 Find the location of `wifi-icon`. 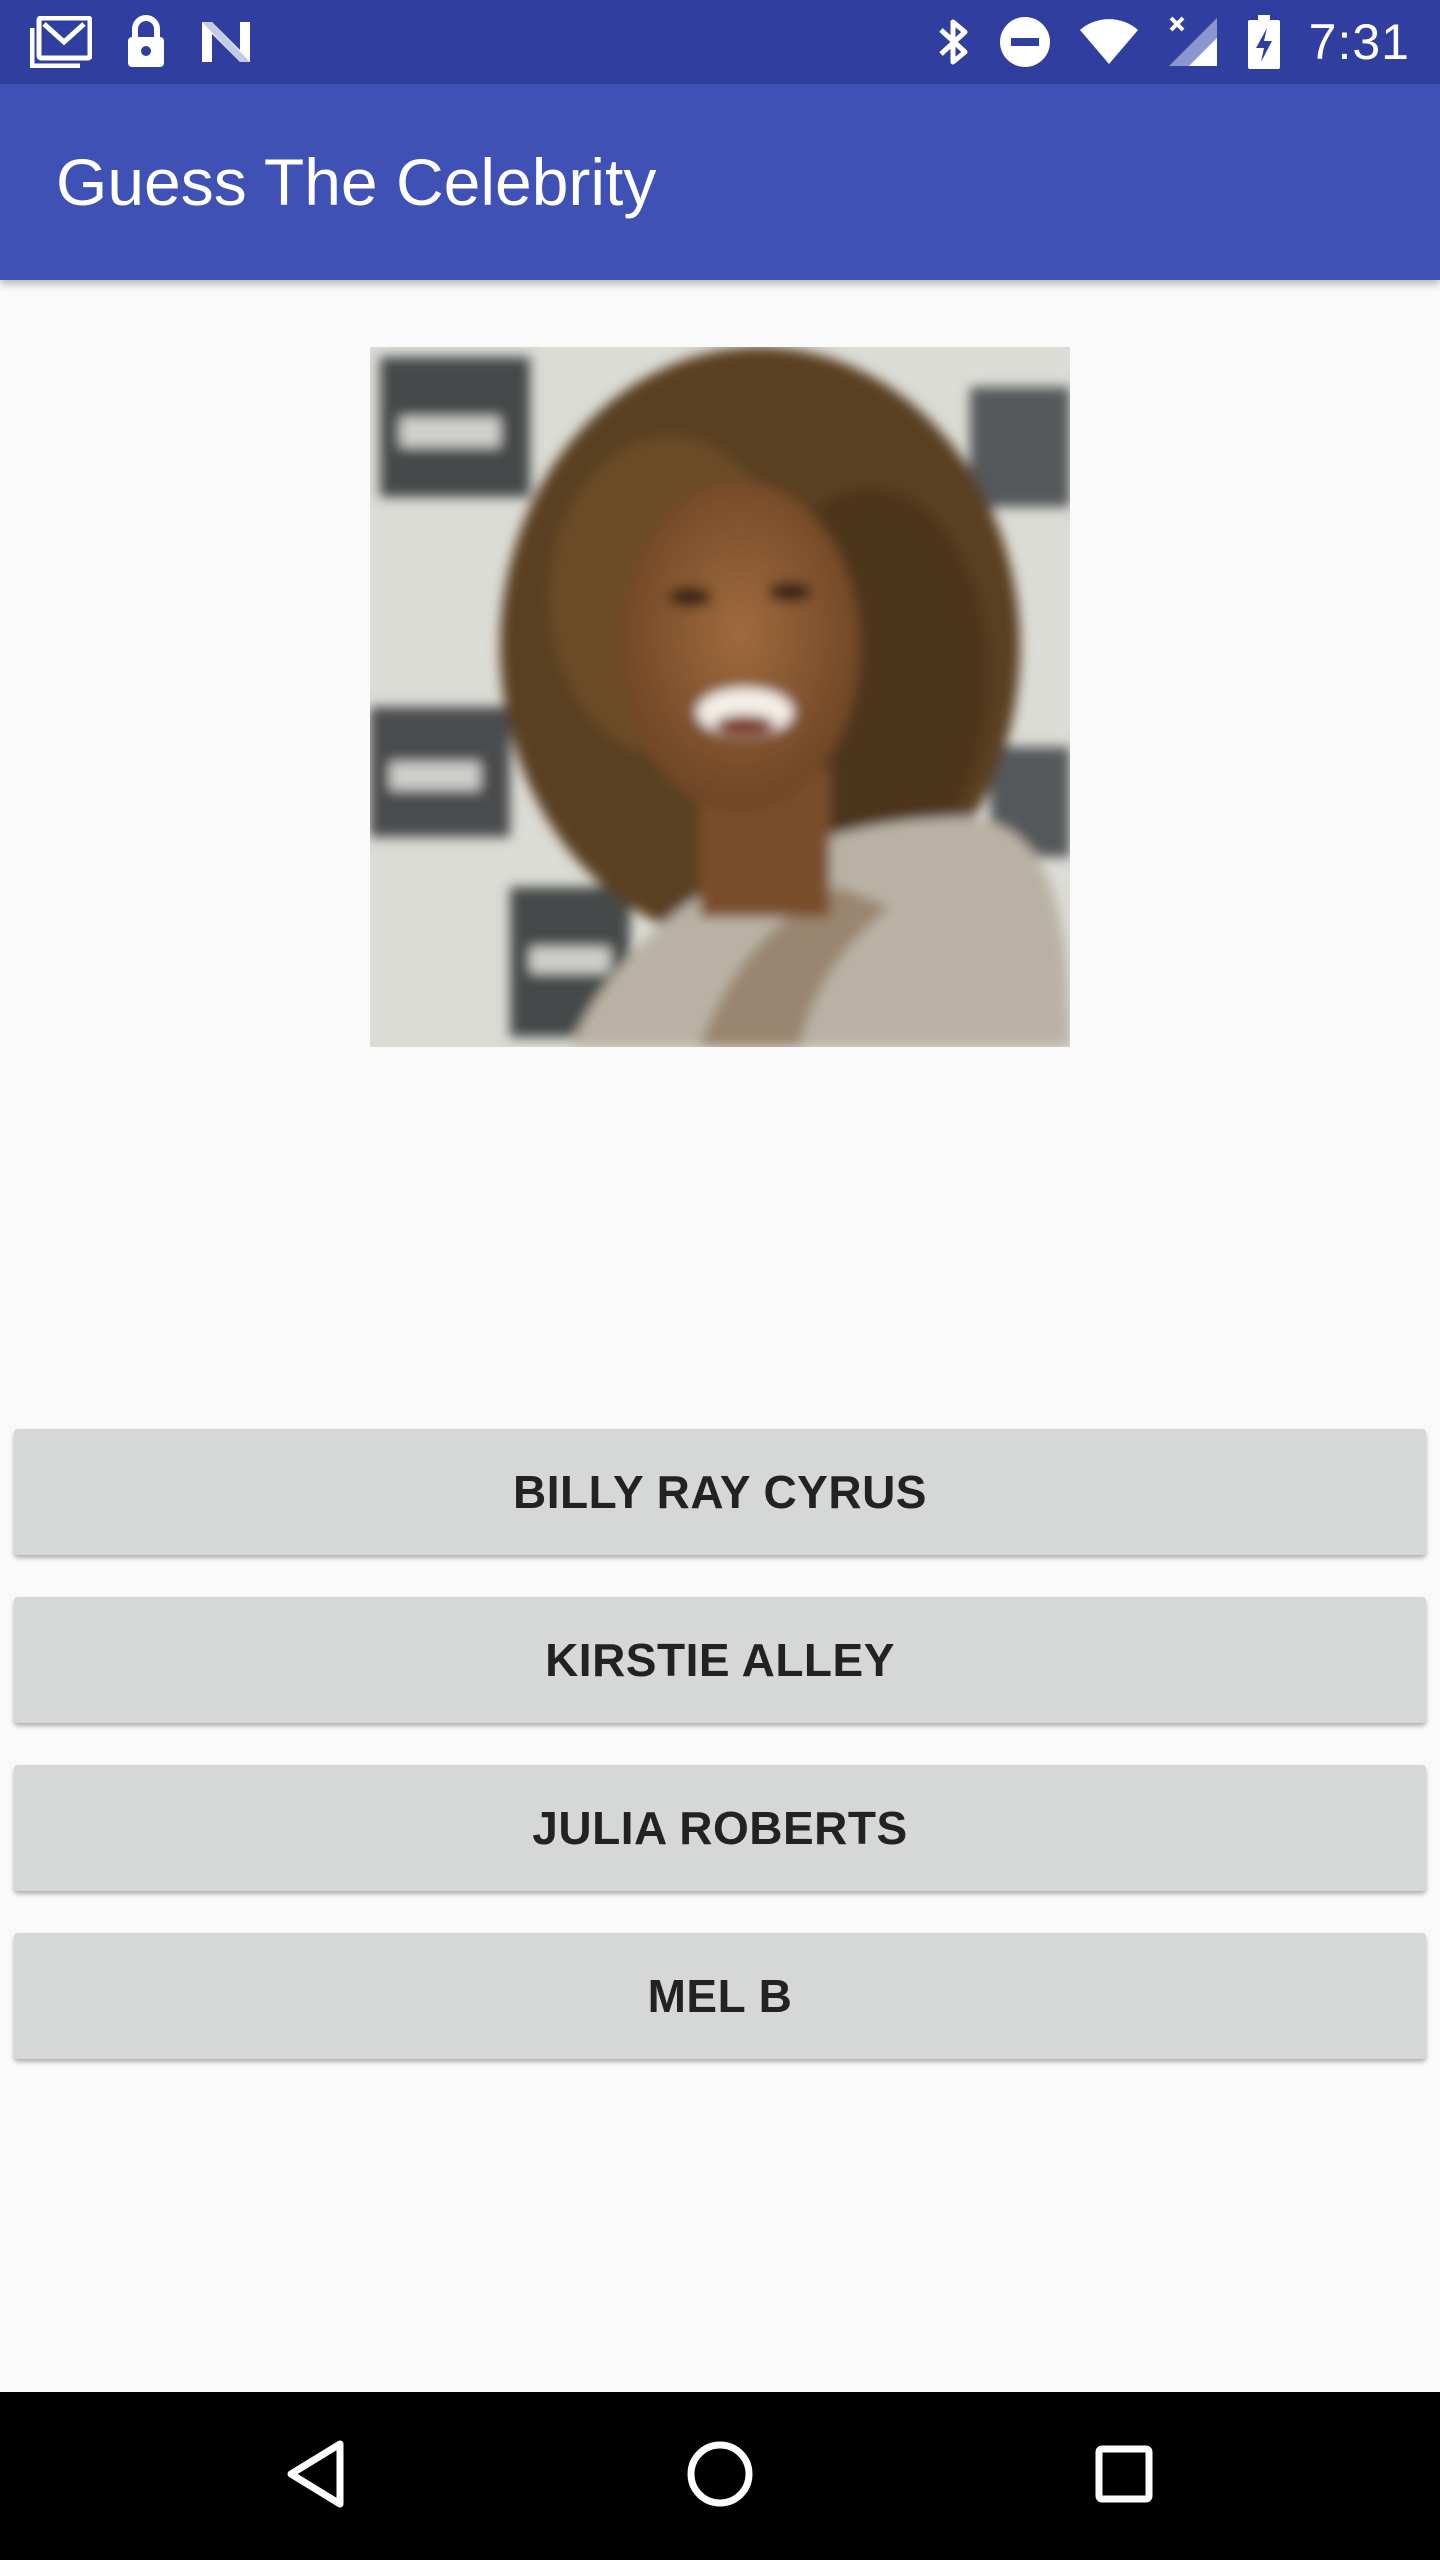

wifi-icon is located at coordinates (1109, 42).